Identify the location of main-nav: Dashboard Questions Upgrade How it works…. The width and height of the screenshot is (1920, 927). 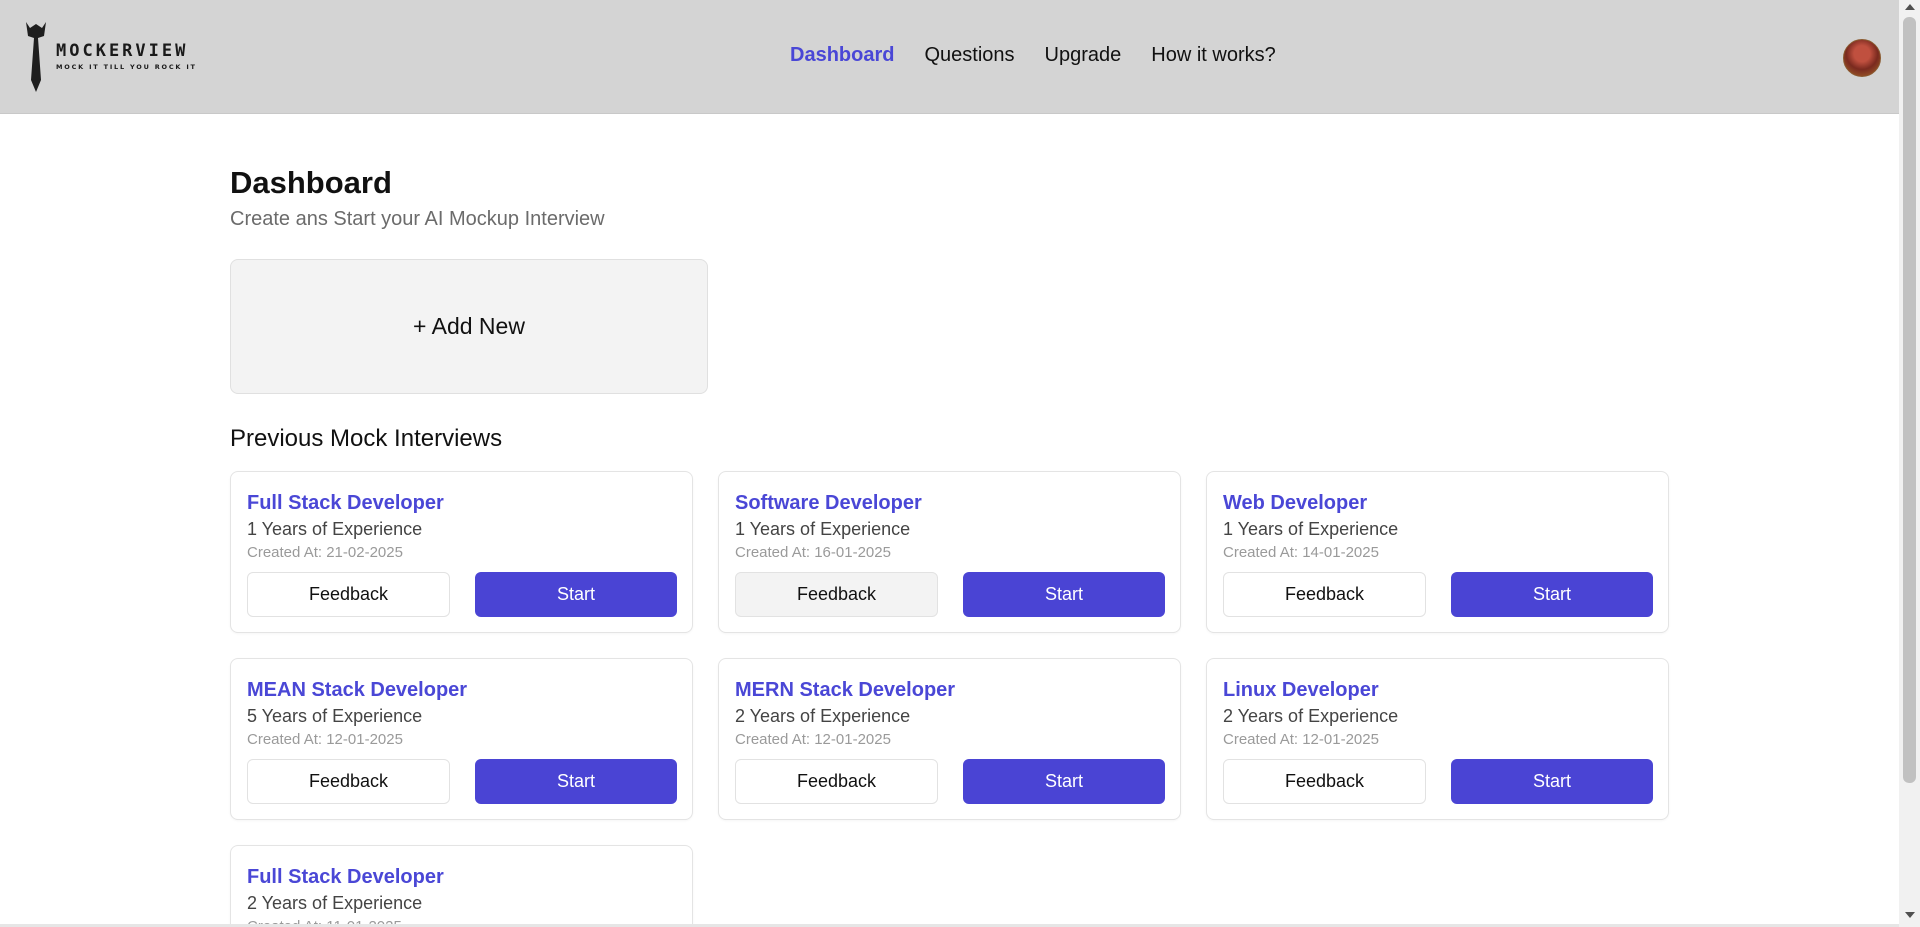
(1033, 55).